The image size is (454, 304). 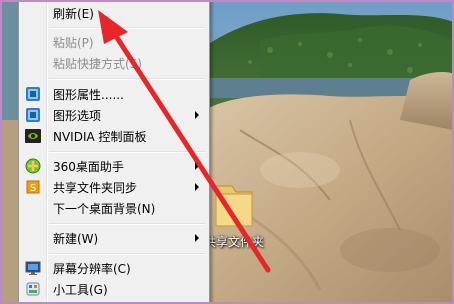 What do you see at coordinates (73, 42) in the screenshot?
I see `menu-item-label: 粘贴(P)` at bounding box center [73, 42].